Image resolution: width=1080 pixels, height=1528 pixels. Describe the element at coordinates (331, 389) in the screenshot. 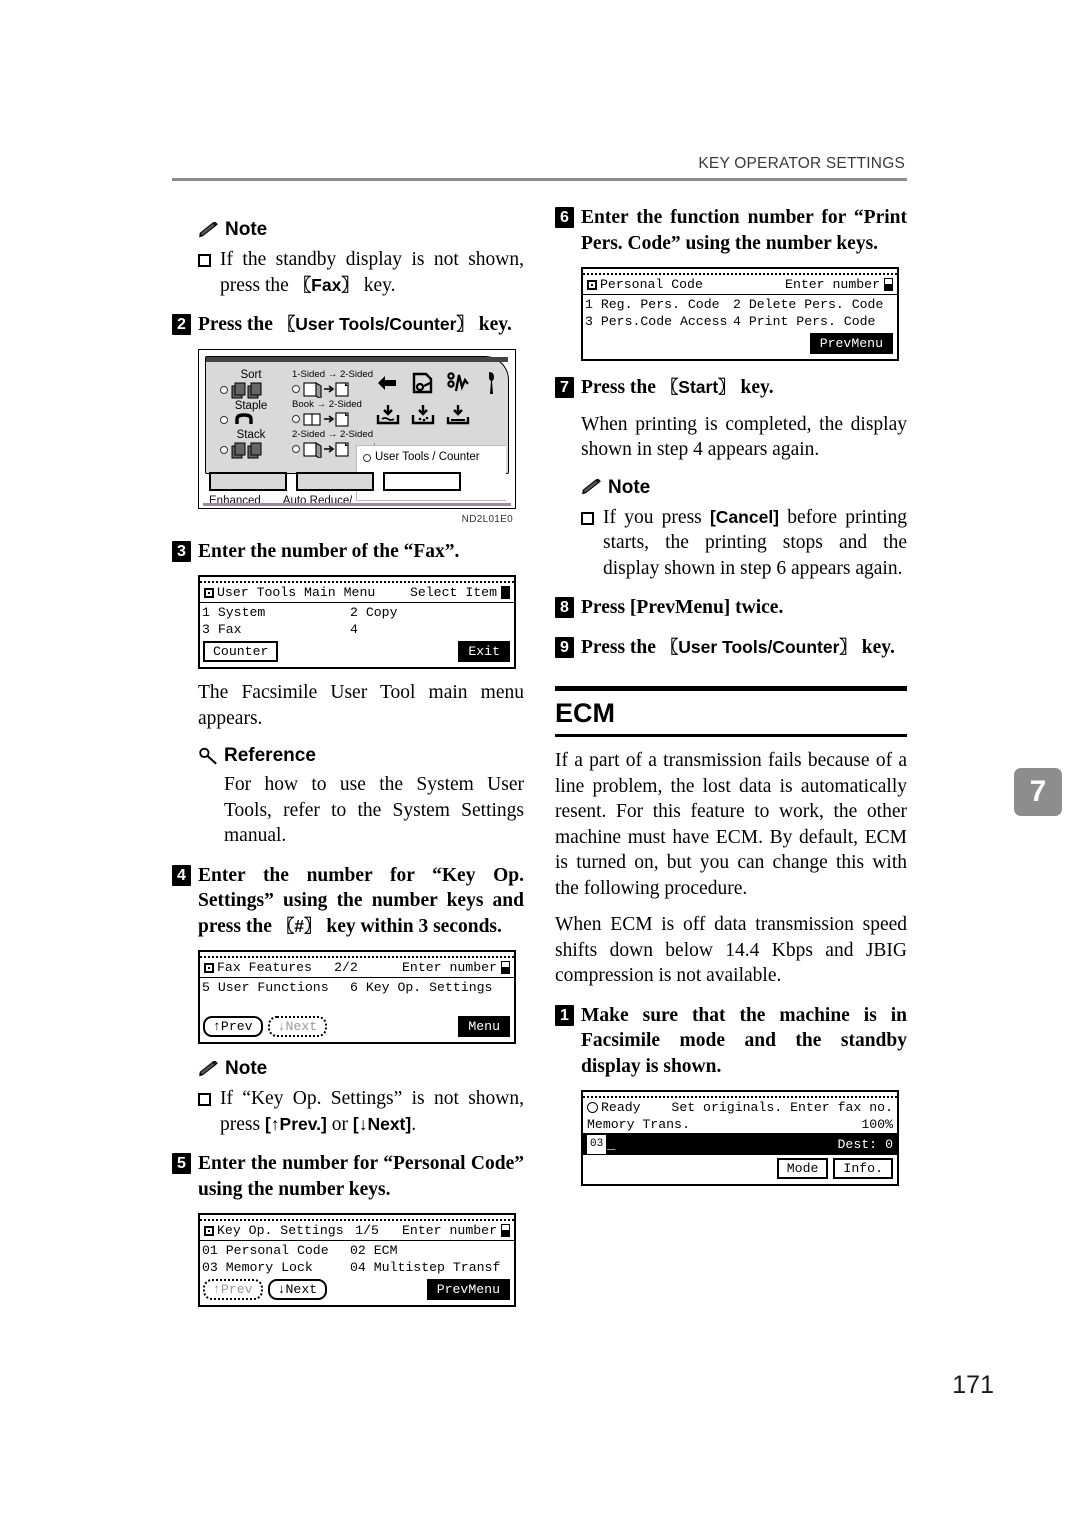

I see `one-sided-to-two-sided-option` at that location.